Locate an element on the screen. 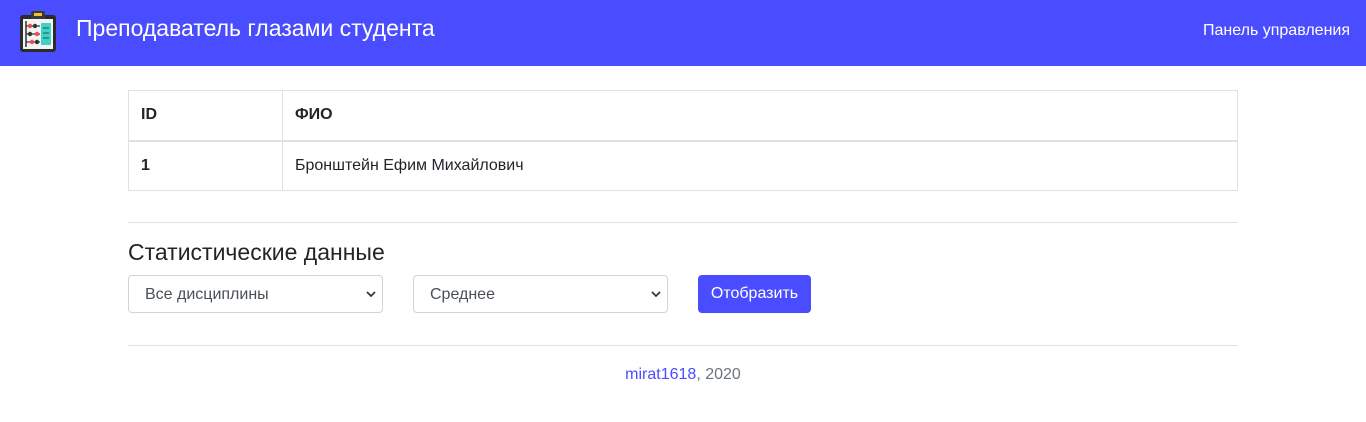 This screenshot has width=1366, height=422. stats-heading: Статистические данные is located at coordinates (256, 252).